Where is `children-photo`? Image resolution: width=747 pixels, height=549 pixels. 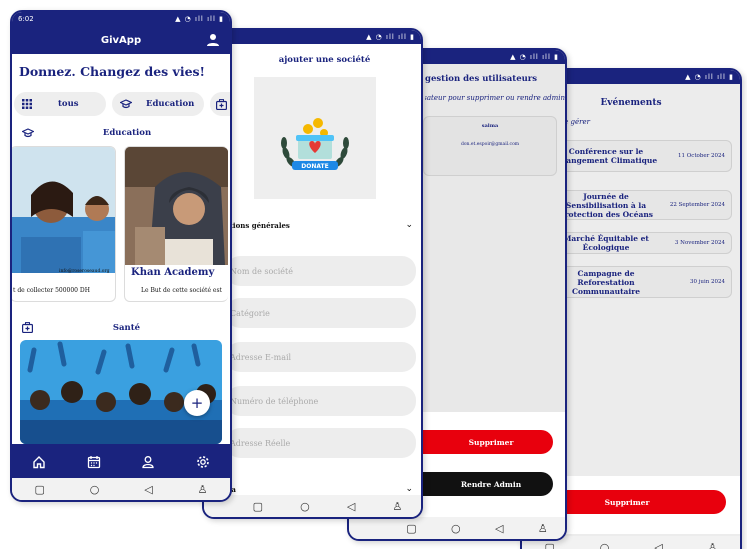 children-photo is located at coordinates (63, 210).